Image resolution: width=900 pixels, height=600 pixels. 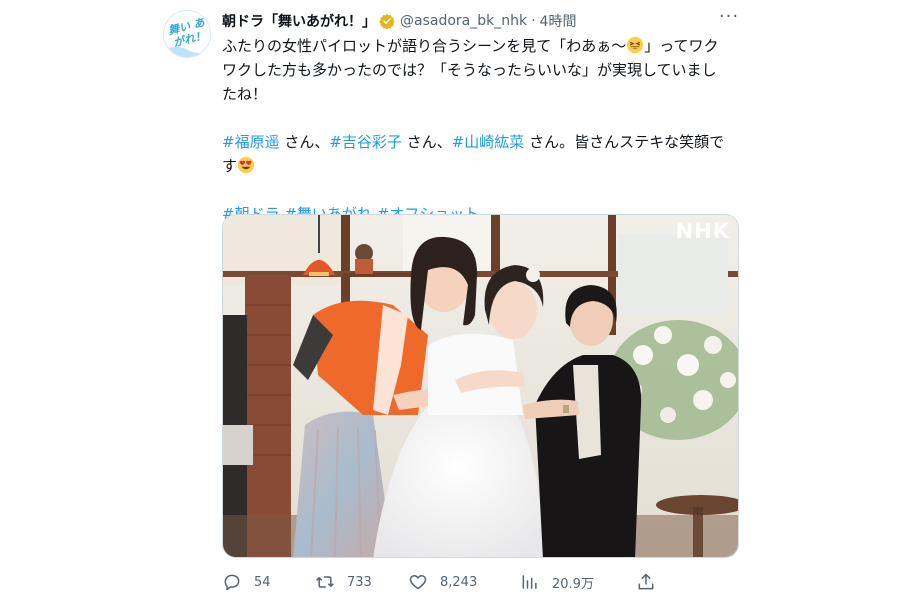 I want to click on avatar-wave-graphic, so click(x=187, y=51).